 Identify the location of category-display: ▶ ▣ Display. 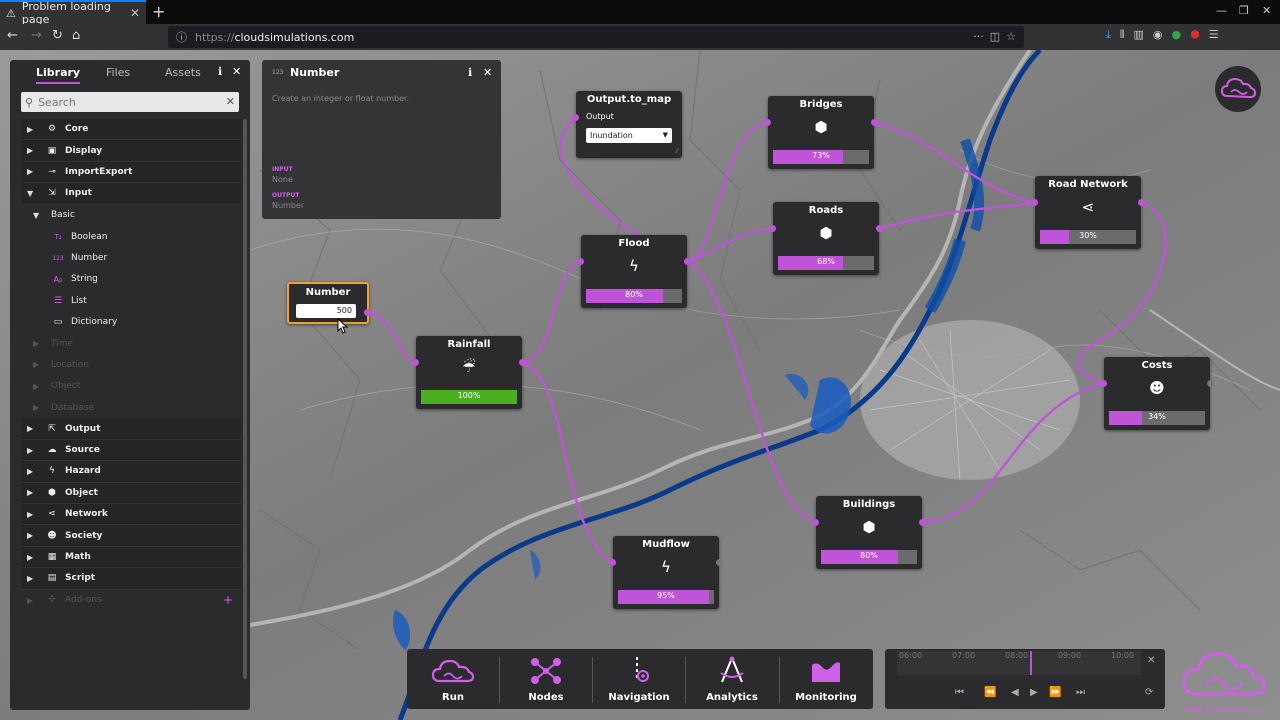
(131, 151).